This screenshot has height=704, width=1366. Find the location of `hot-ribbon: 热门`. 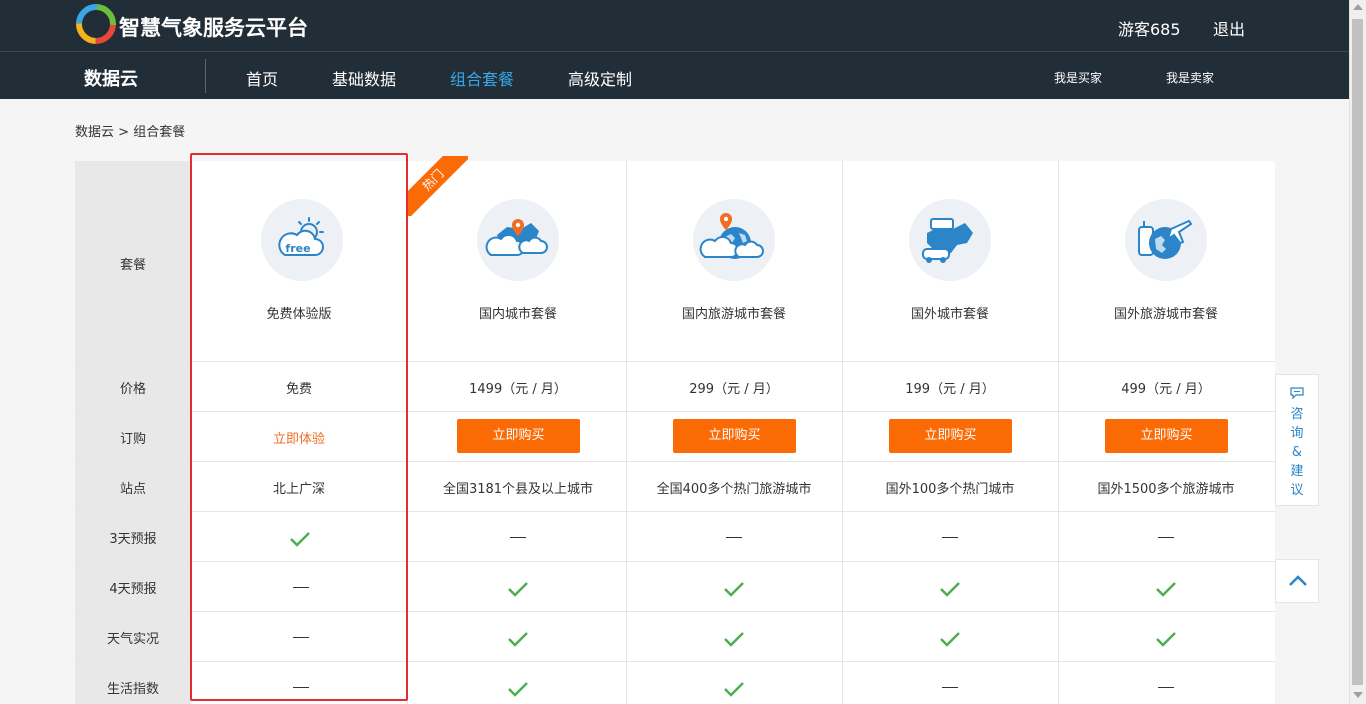

hot-ribbon: 热门 is located at coordinates (438, 186).